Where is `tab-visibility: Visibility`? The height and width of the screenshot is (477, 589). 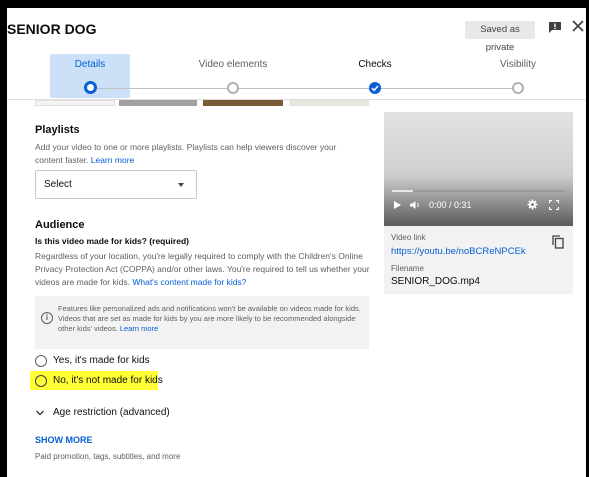
tab-visibility: Visibility is located at coordinates (518, 64).